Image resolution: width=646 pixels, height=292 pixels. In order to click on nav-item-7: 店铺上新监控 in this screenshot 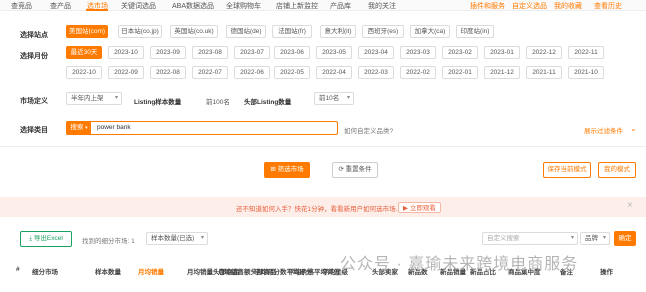, I will do `click(297, 6)`.